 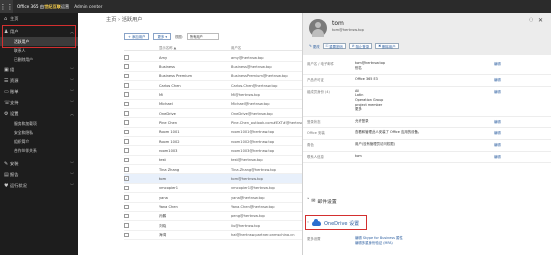 What do you see at coordinates (314, 46) in the screenshot?
I see `change-action: ✎ 更改` at bounding box center [314, 46].